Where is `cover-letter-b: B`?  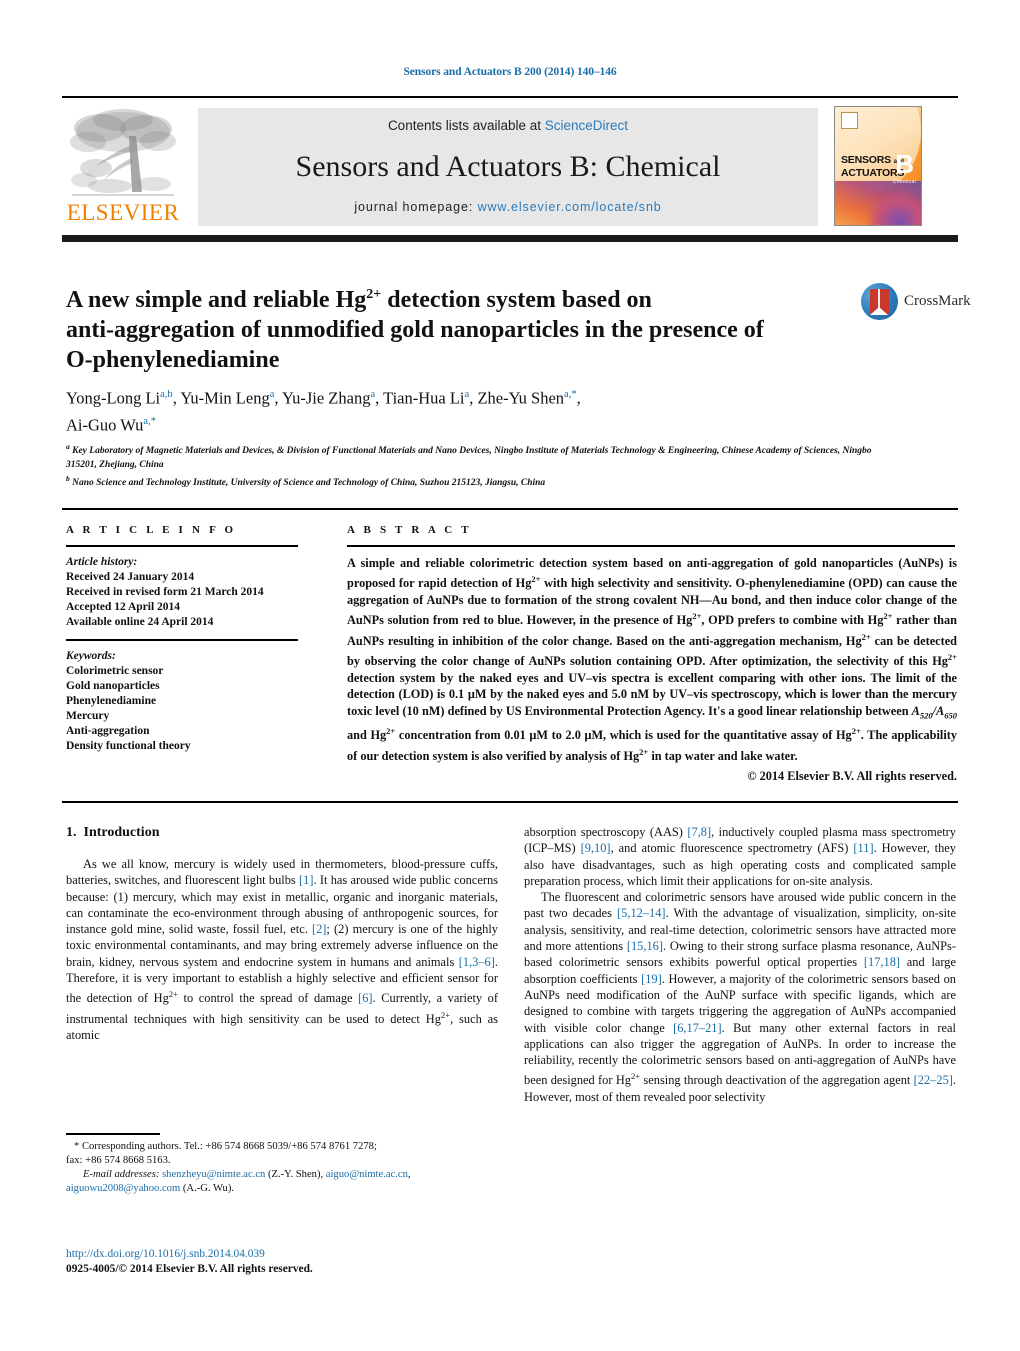 cover-letter-b: B is located at coordinates (904, 164).